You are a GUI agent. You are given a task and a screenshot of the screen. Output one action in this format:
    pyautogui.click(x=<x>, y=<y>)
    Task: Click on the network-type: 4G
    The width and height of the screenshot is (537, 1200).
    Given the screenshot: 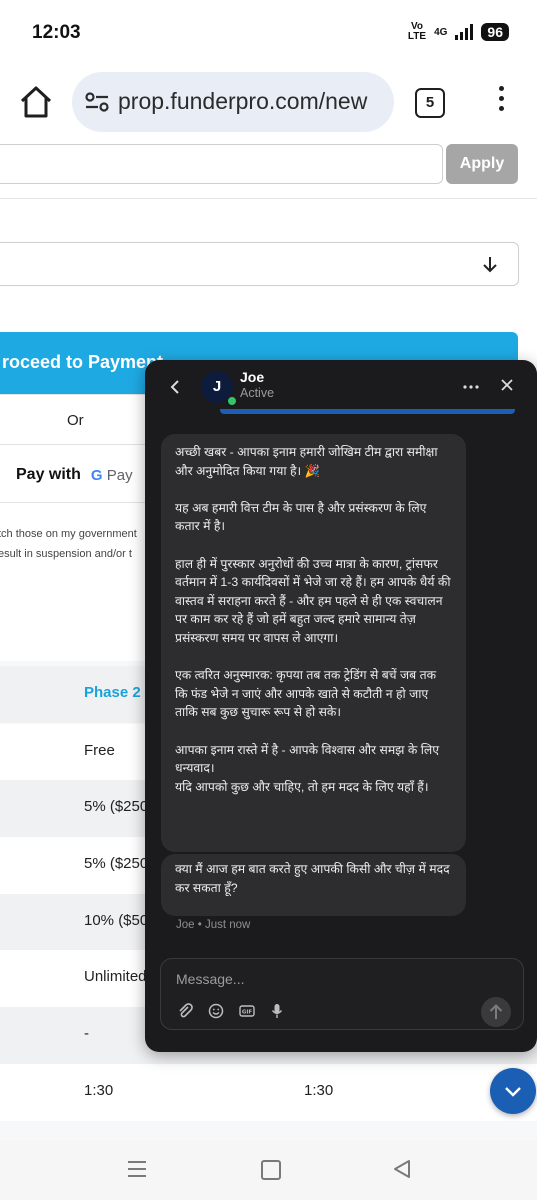 What is the action you would take?
    pyautogui.click(x=441, y=32)
    